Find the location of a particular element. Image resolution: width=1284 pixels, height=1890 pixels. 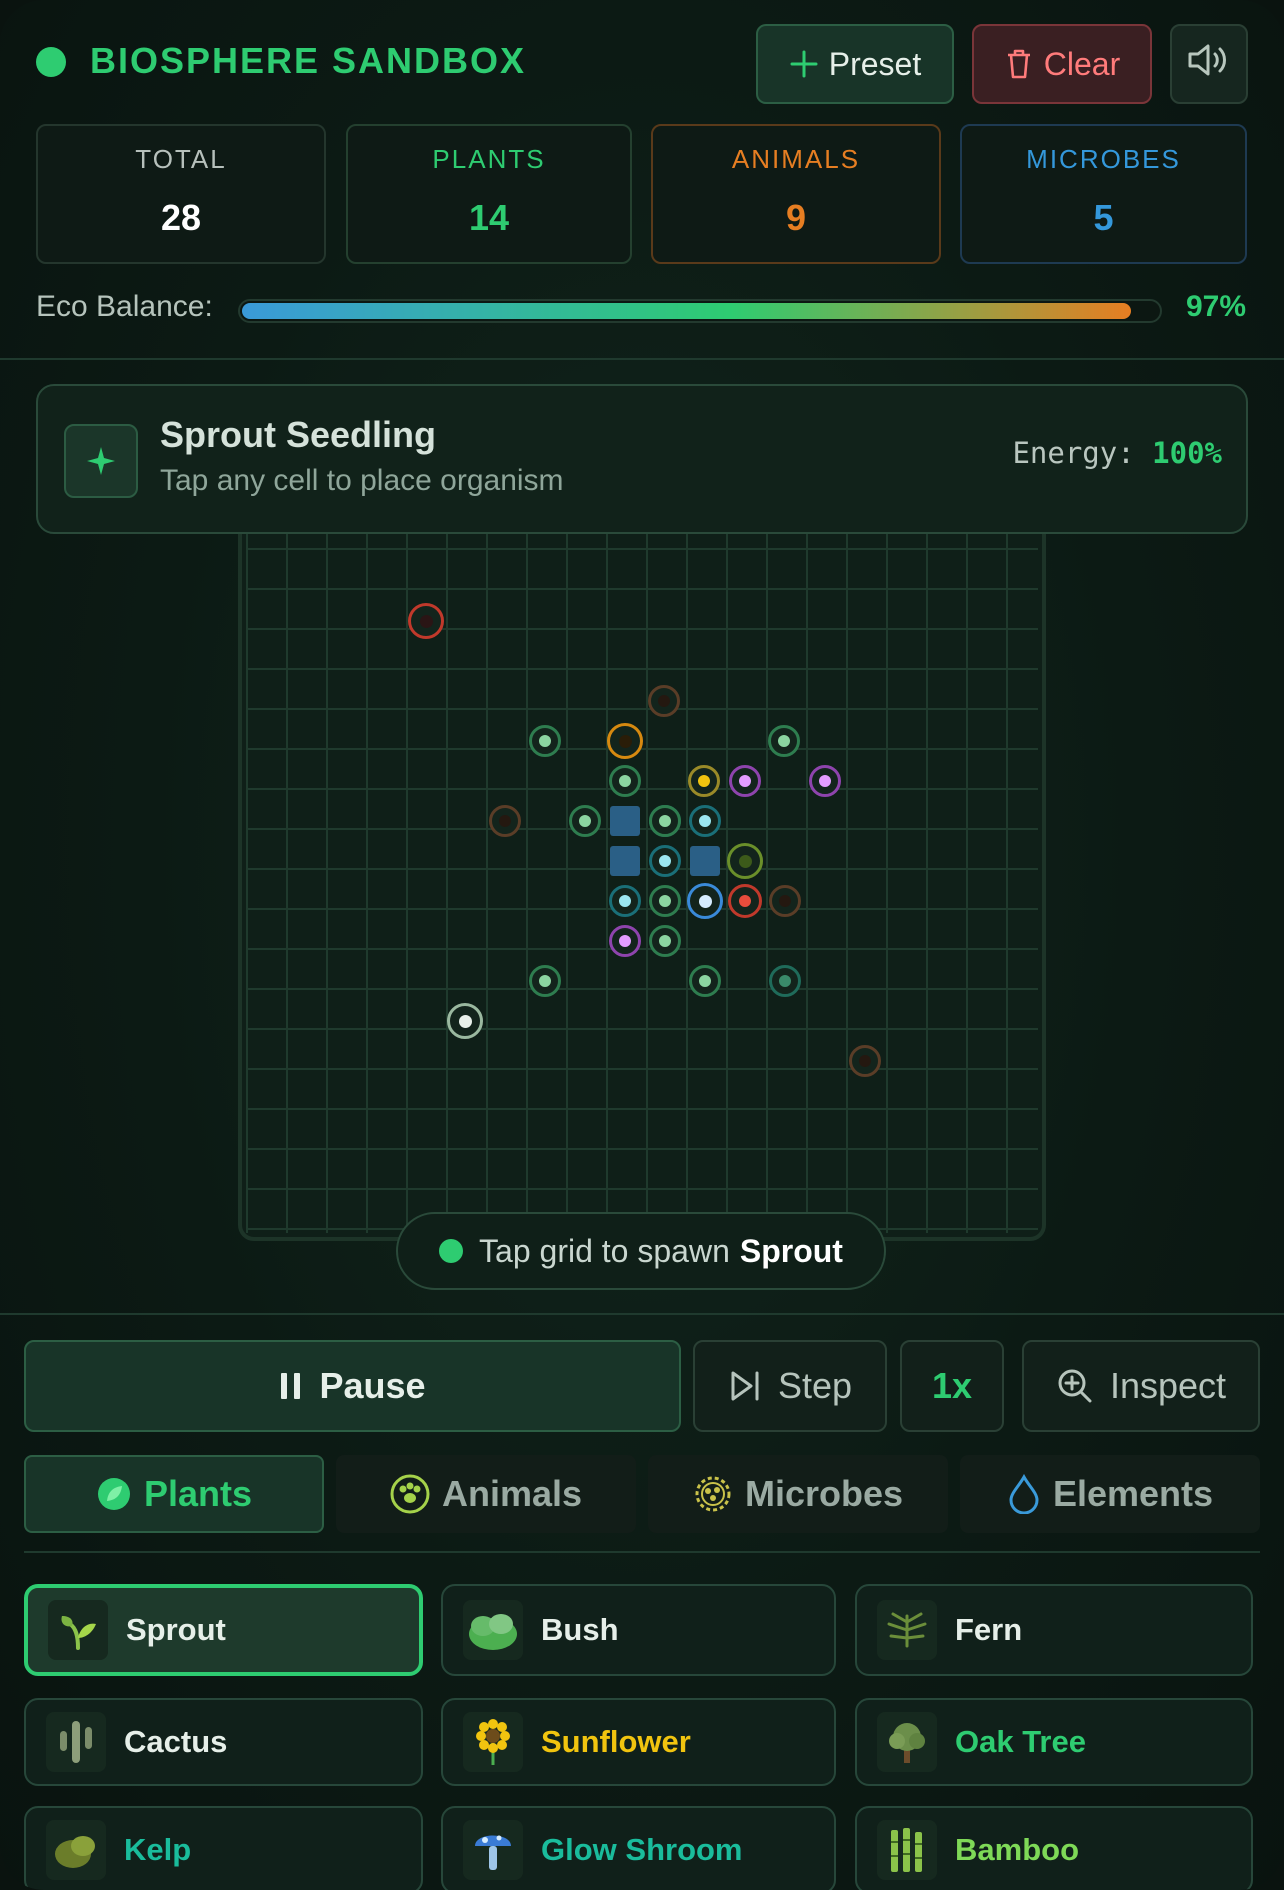

organism-card-sunflower: Sunflower is located at coordinates (638, 1742).